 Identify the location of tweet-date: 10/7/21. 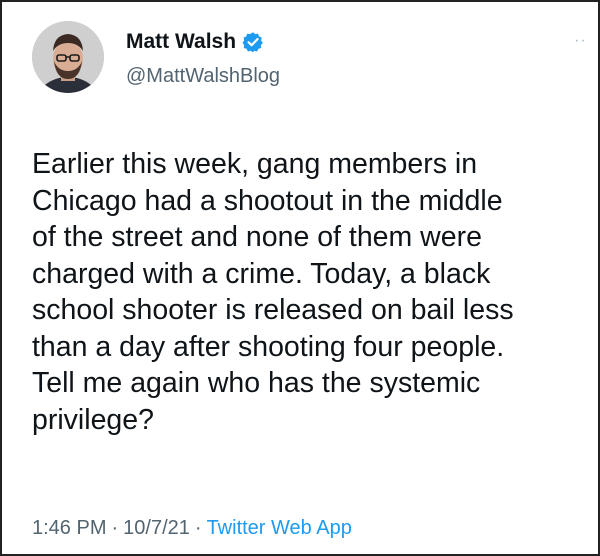
(156, 528).